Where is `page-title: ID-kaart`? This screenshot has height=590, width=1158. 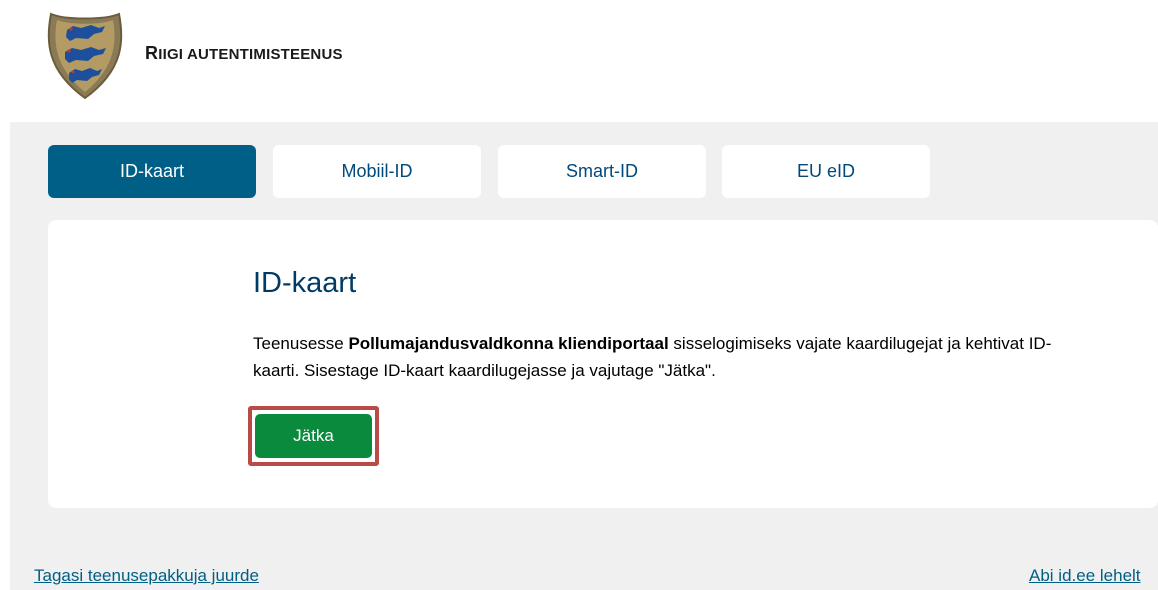 page-title: ID-kaart is located at coordinates (305, 283).